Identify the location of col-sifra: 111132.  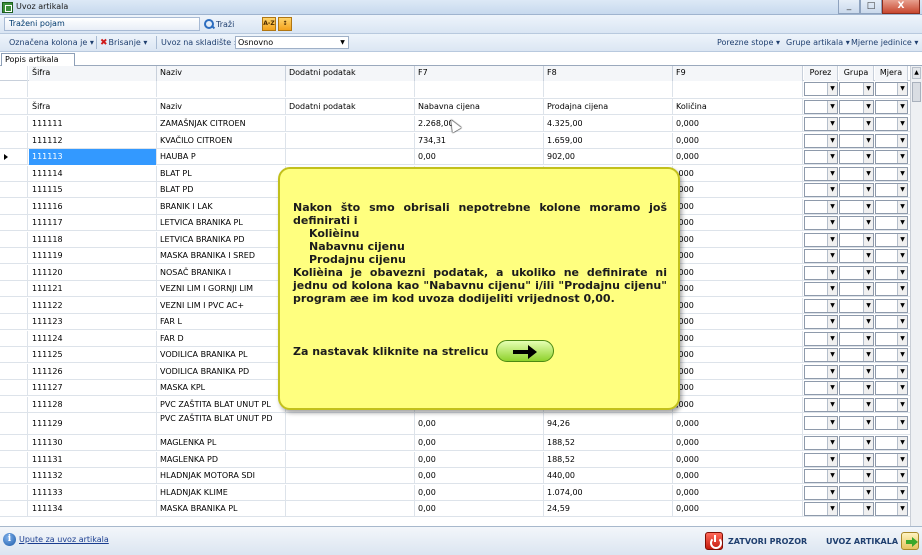
(93, 476).